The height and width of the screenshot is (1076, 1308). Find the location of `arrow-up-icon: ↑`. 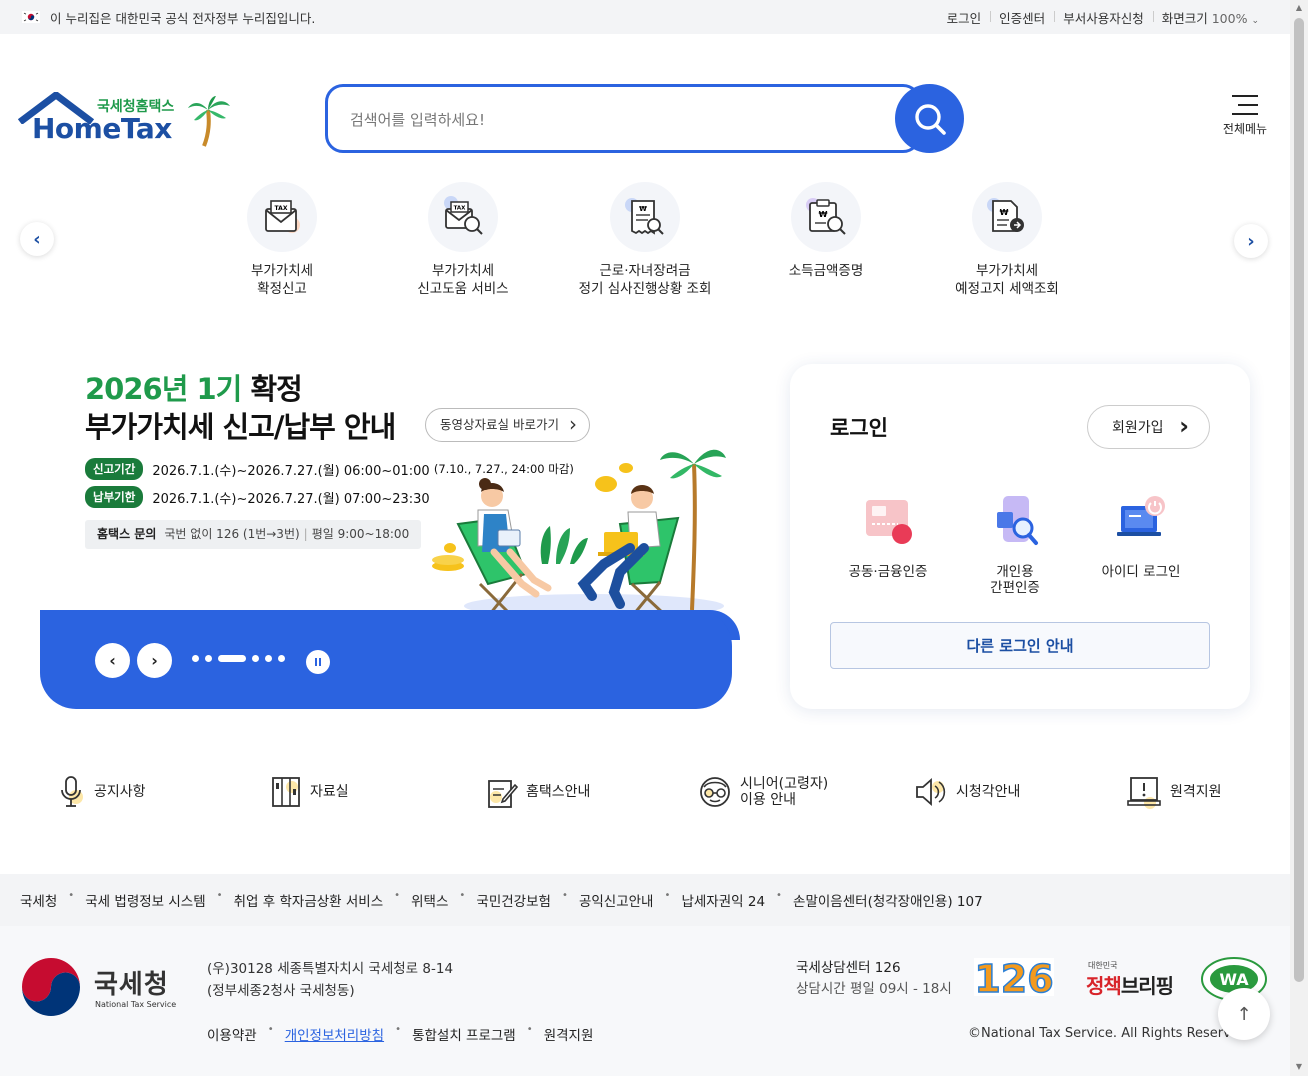

arrow-up-icon: ↑ is located at coordinates (1244, 1014).